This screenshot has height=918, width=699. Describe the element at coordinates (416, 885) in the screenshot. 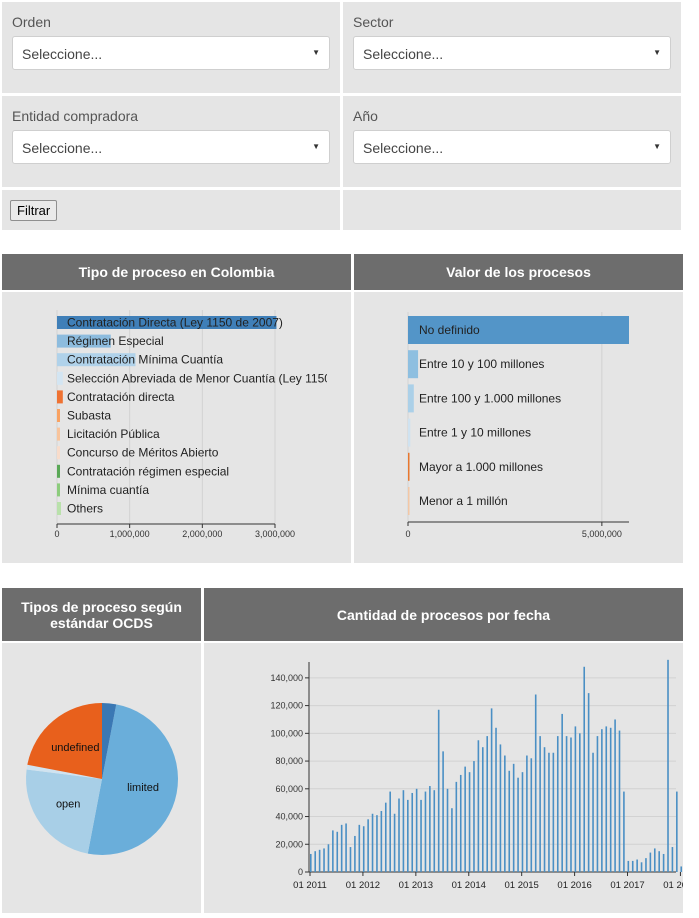

I see `x-tick-label: 01 2013` at that location.